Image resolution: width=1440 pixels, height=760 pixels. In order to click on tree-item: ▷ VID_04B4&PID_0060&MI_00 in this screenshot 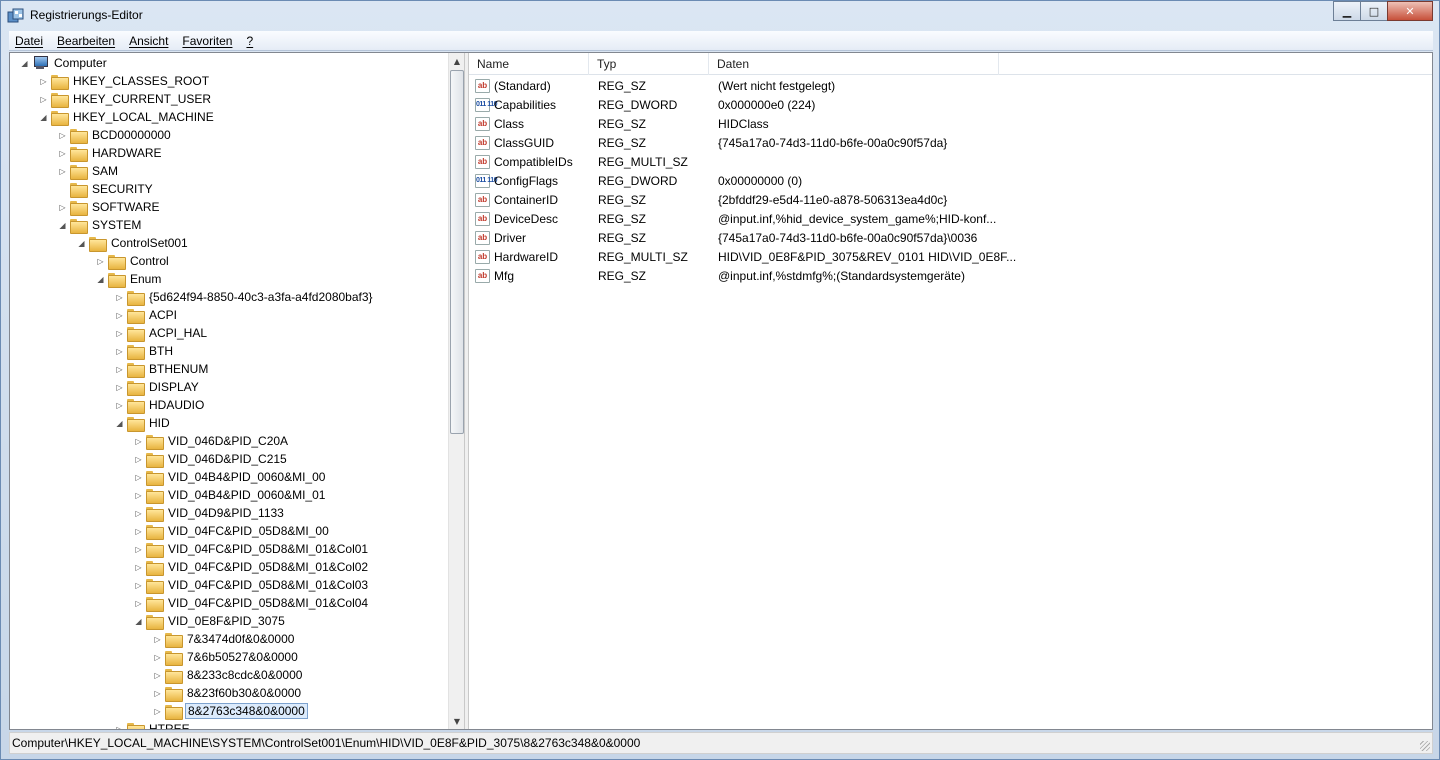, I will do `click(230, 477)`.